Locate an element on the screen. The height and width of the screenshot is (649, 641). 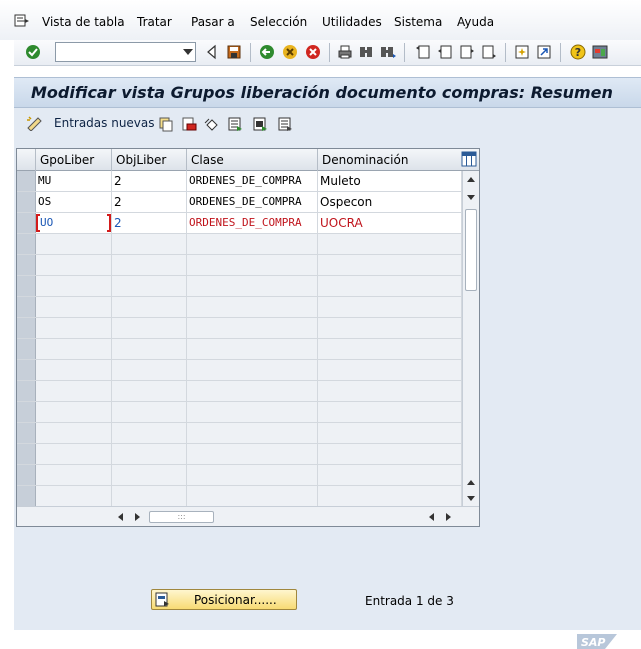
vertical-scrollbar is located at coordinates (470, 338).